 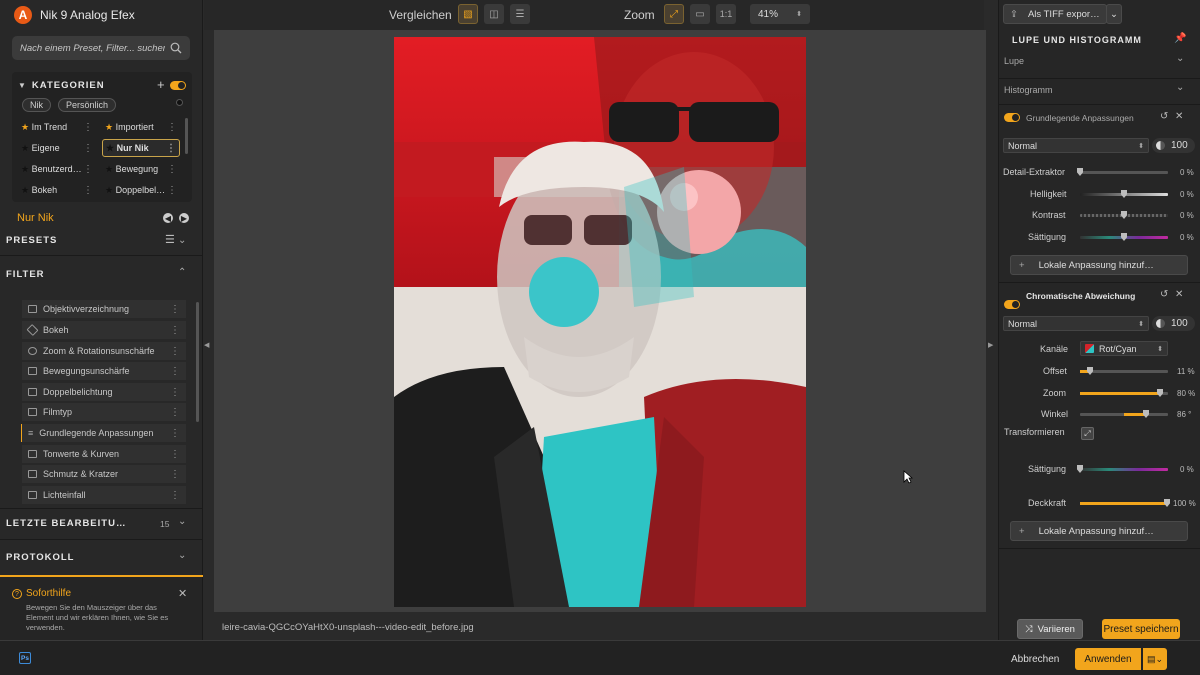 I want to click on category-item-imported: ★ Importiert ⋮, so click(x=141, y=127).